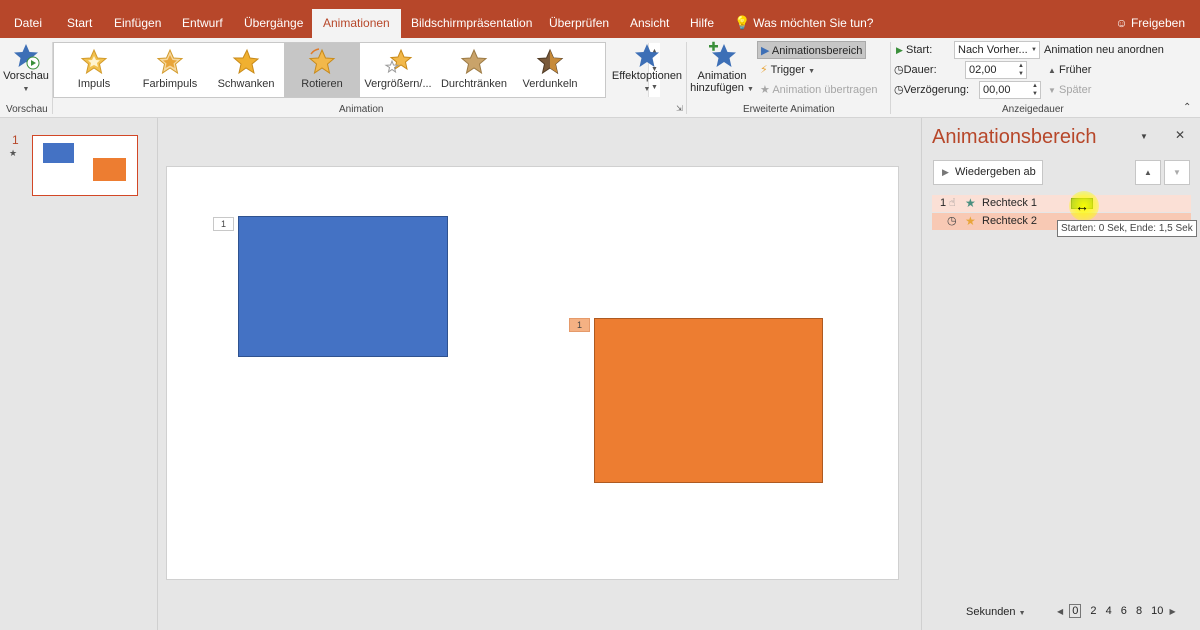 The height and width of the screenshot is (630, 1200). What do you see at coordinates (322, 70) in the screenshot?
I see `gallery-item-rotieren: Rotieren` at bounding box center [322, 70].